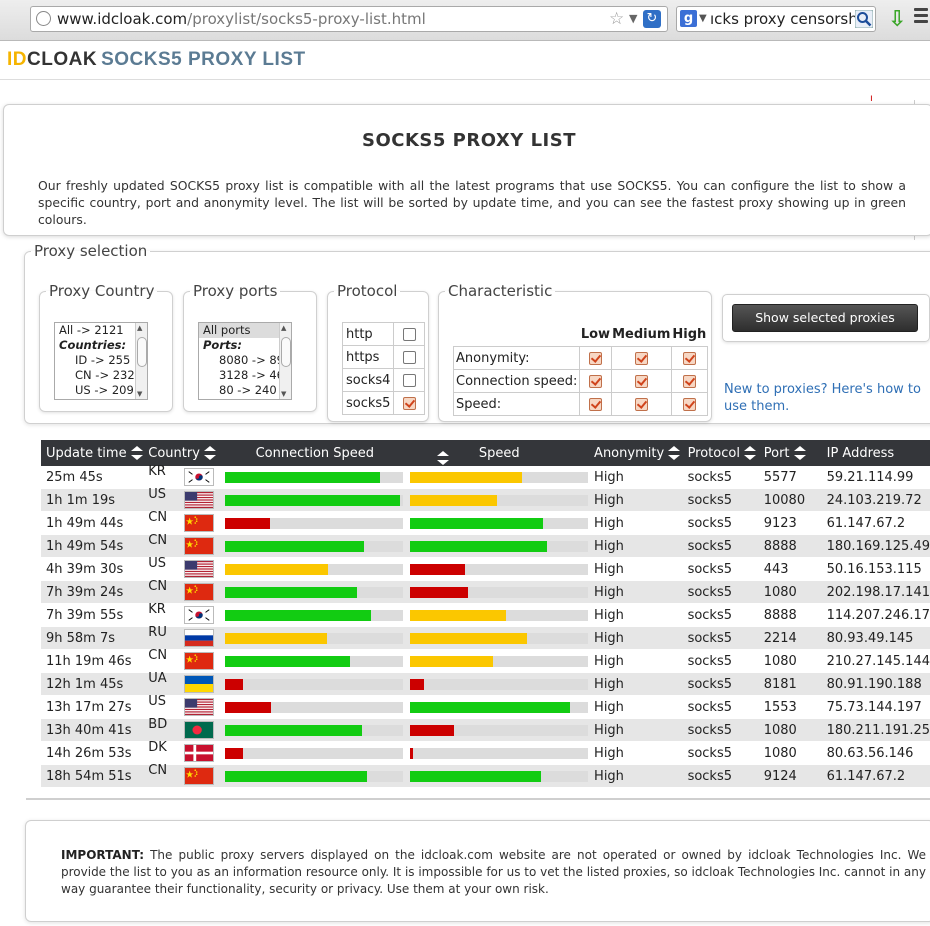 The width and height of the screenshot is (930, 926). What do you see at coordinates (245, 375) in the screenshot?
I see `list-option: 3128 -> 464` at bounding box center [245, 375].